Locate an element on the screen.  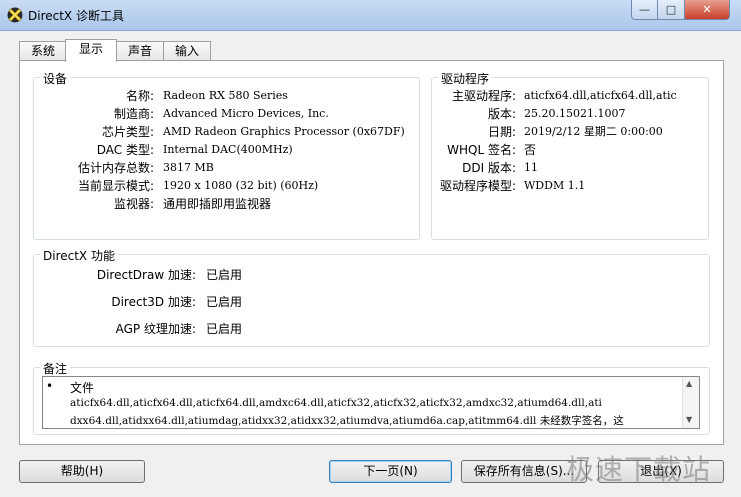
maximize-button: □ is located at coordinates (671, 10).